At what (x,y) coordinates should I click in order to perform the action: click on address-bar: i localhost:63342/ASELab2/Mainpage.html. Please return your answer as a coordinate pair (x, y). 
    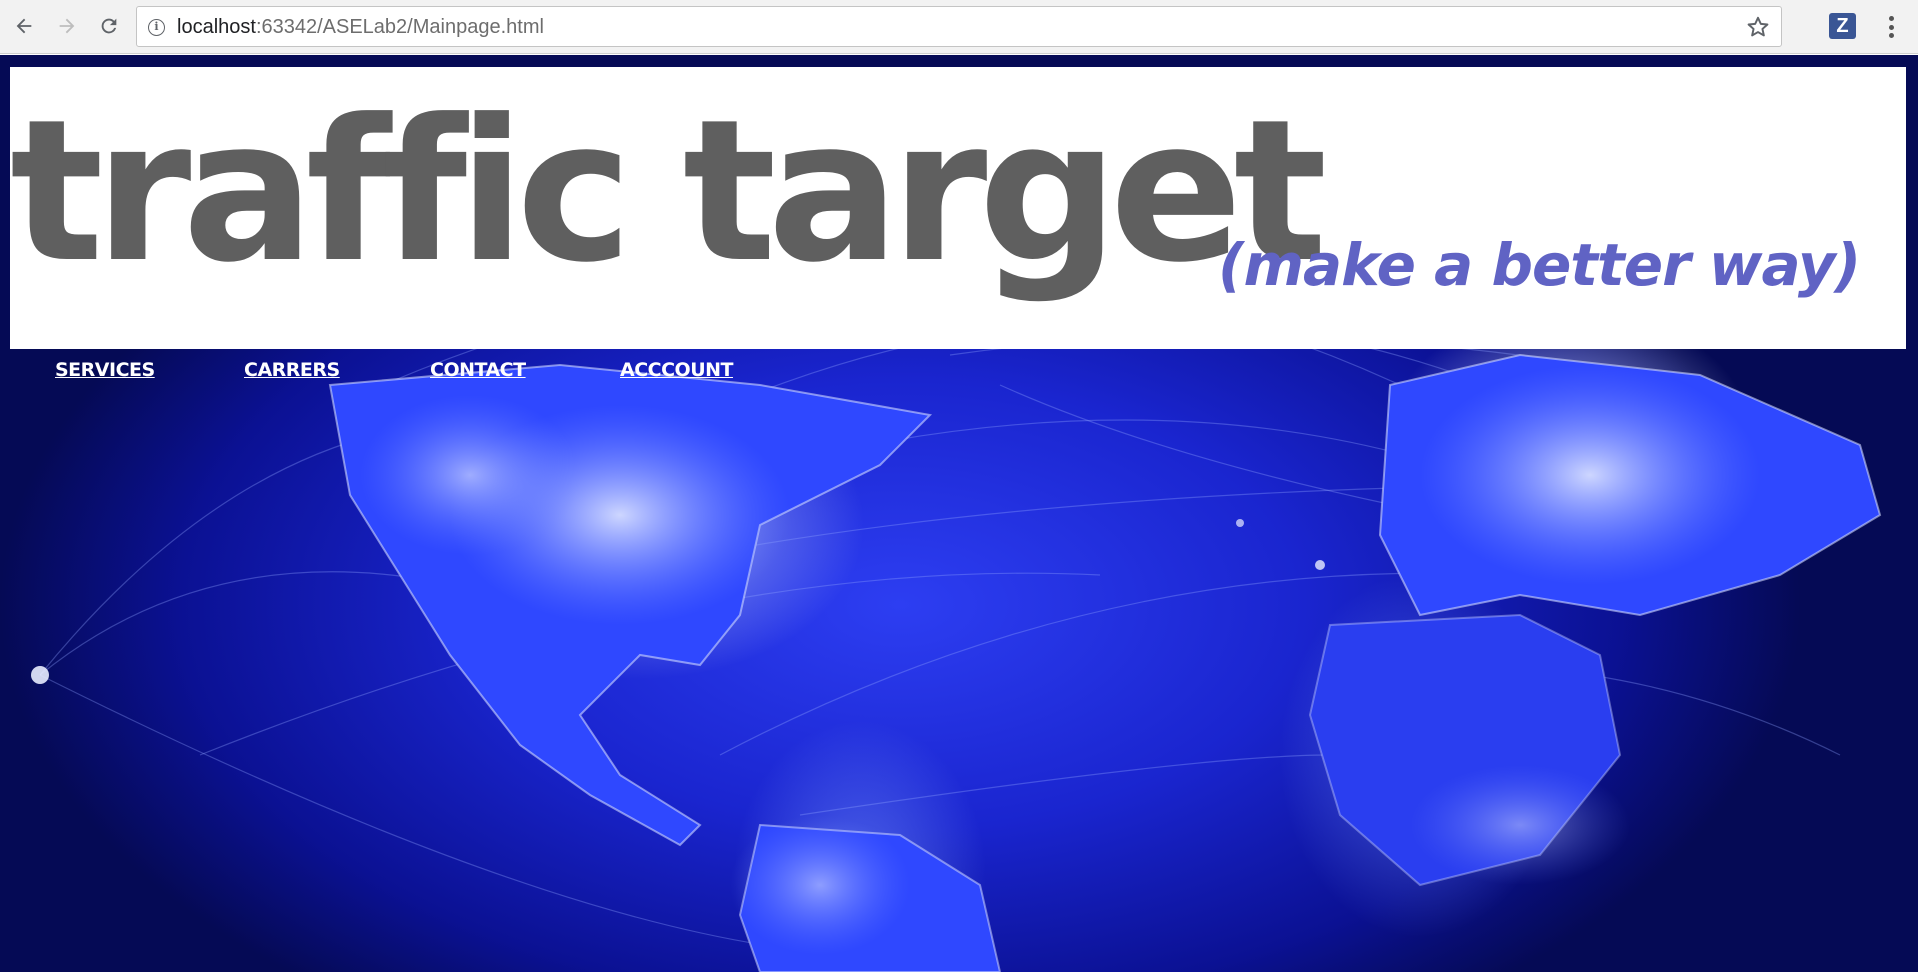
    Looking at the image, I should click on (959, 26).